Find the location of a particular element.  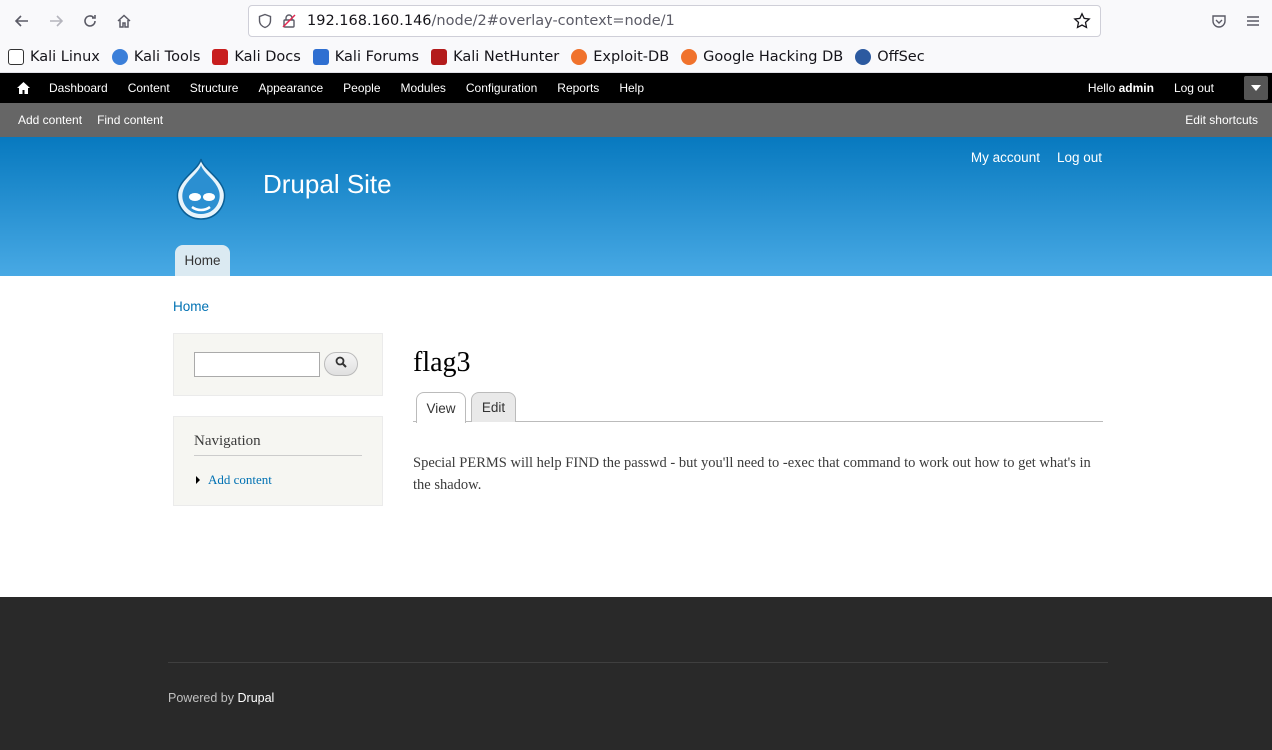

toolbar-logout: Log out is located at coordinates (1194, 88).